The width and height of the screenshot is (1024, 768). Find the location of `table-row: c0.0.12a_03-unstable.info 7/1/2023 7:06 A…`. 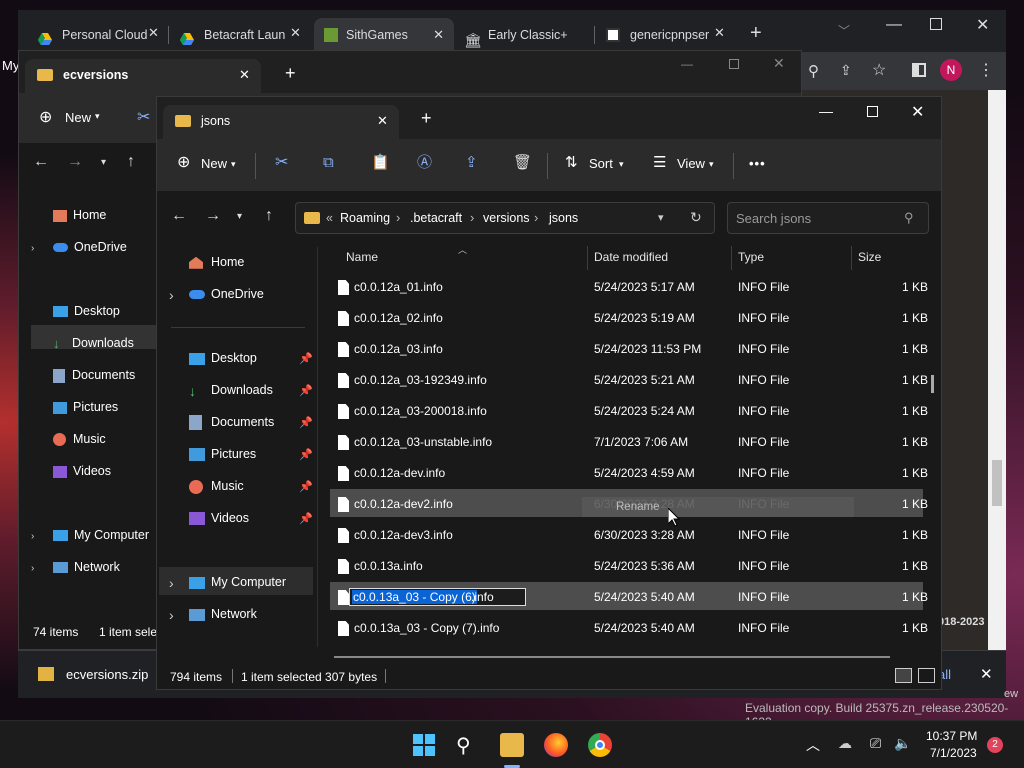

table-row: c0.0.12a_03-unstable.info 7/1/2023 7:06 A… is located at coordinates (629, 441).